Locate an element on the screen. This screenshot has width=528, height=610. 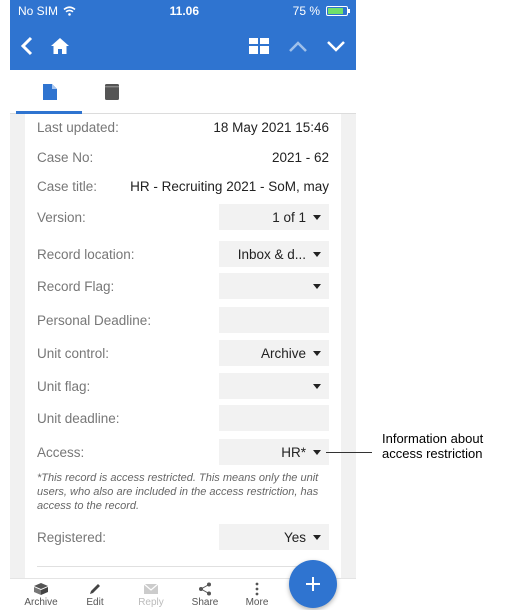
book-icon is located at coordinates (112, 92).